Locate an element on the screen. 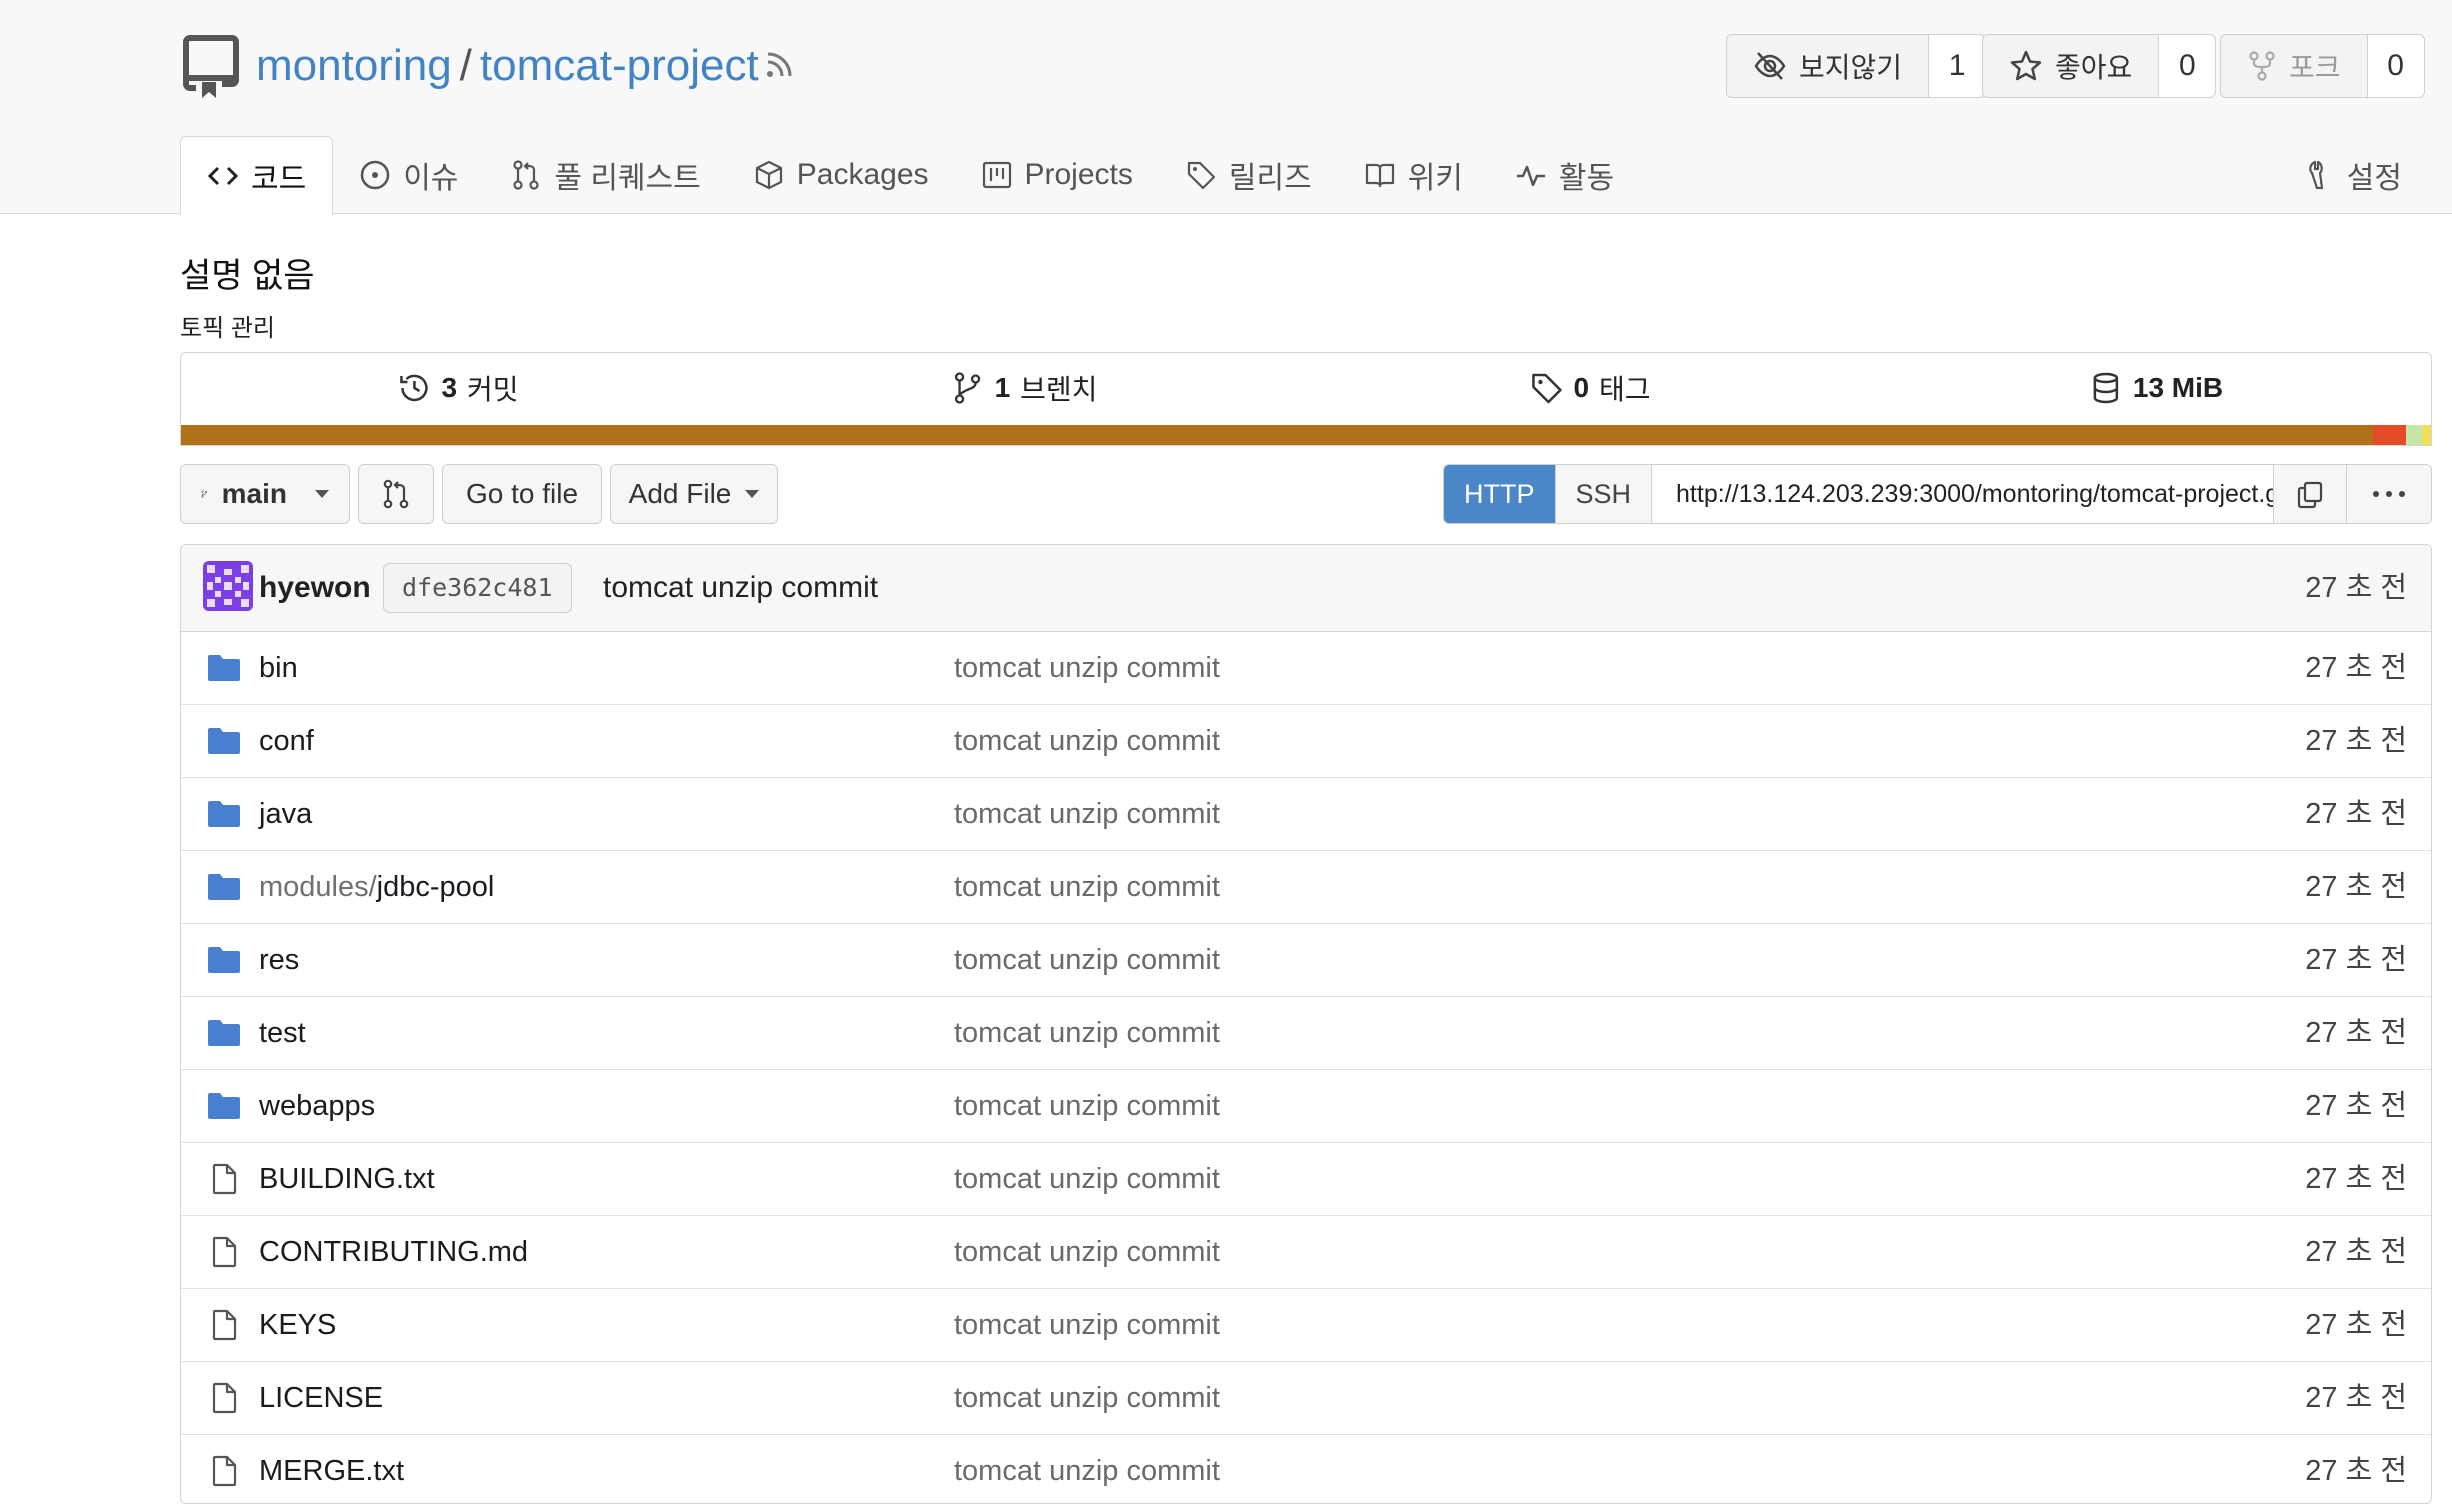 This screenshot has height=1504, width=2452. watch-button-group: 보지않기 1 is located at coordinates (1856, 66).